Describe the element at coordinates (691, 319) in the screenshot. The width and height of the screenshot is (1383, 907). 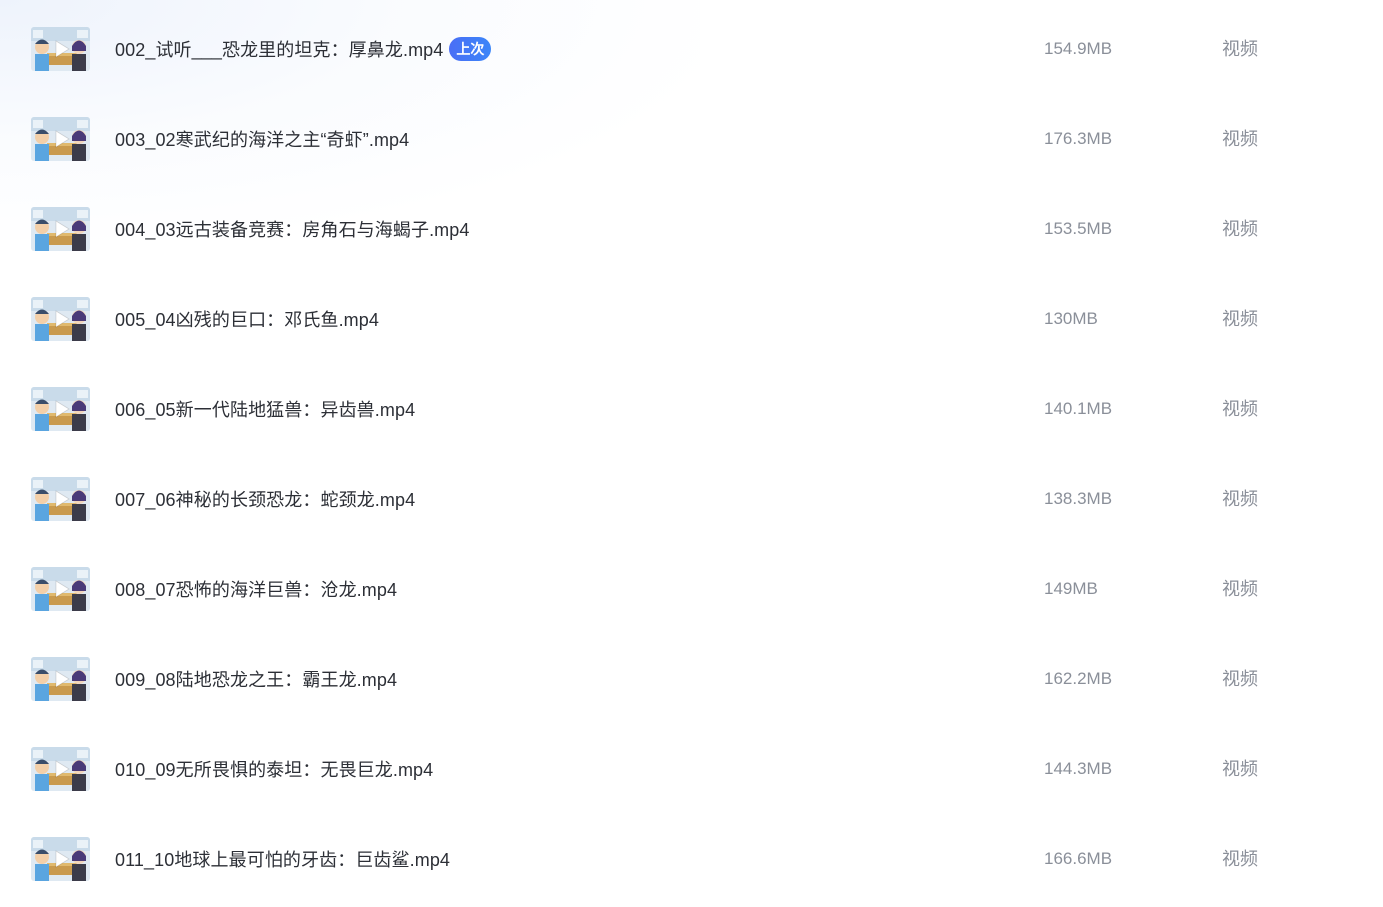
I see `file-row: 005_04凶残的巨口：邓氏鱼.mp4 130MB 视频` at that location.